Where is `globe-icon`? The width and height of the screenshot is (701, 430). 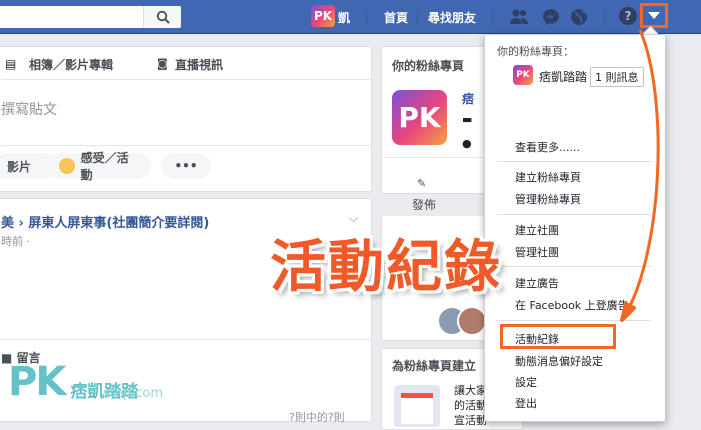
globe-icon is located at coordinates (579, 17).